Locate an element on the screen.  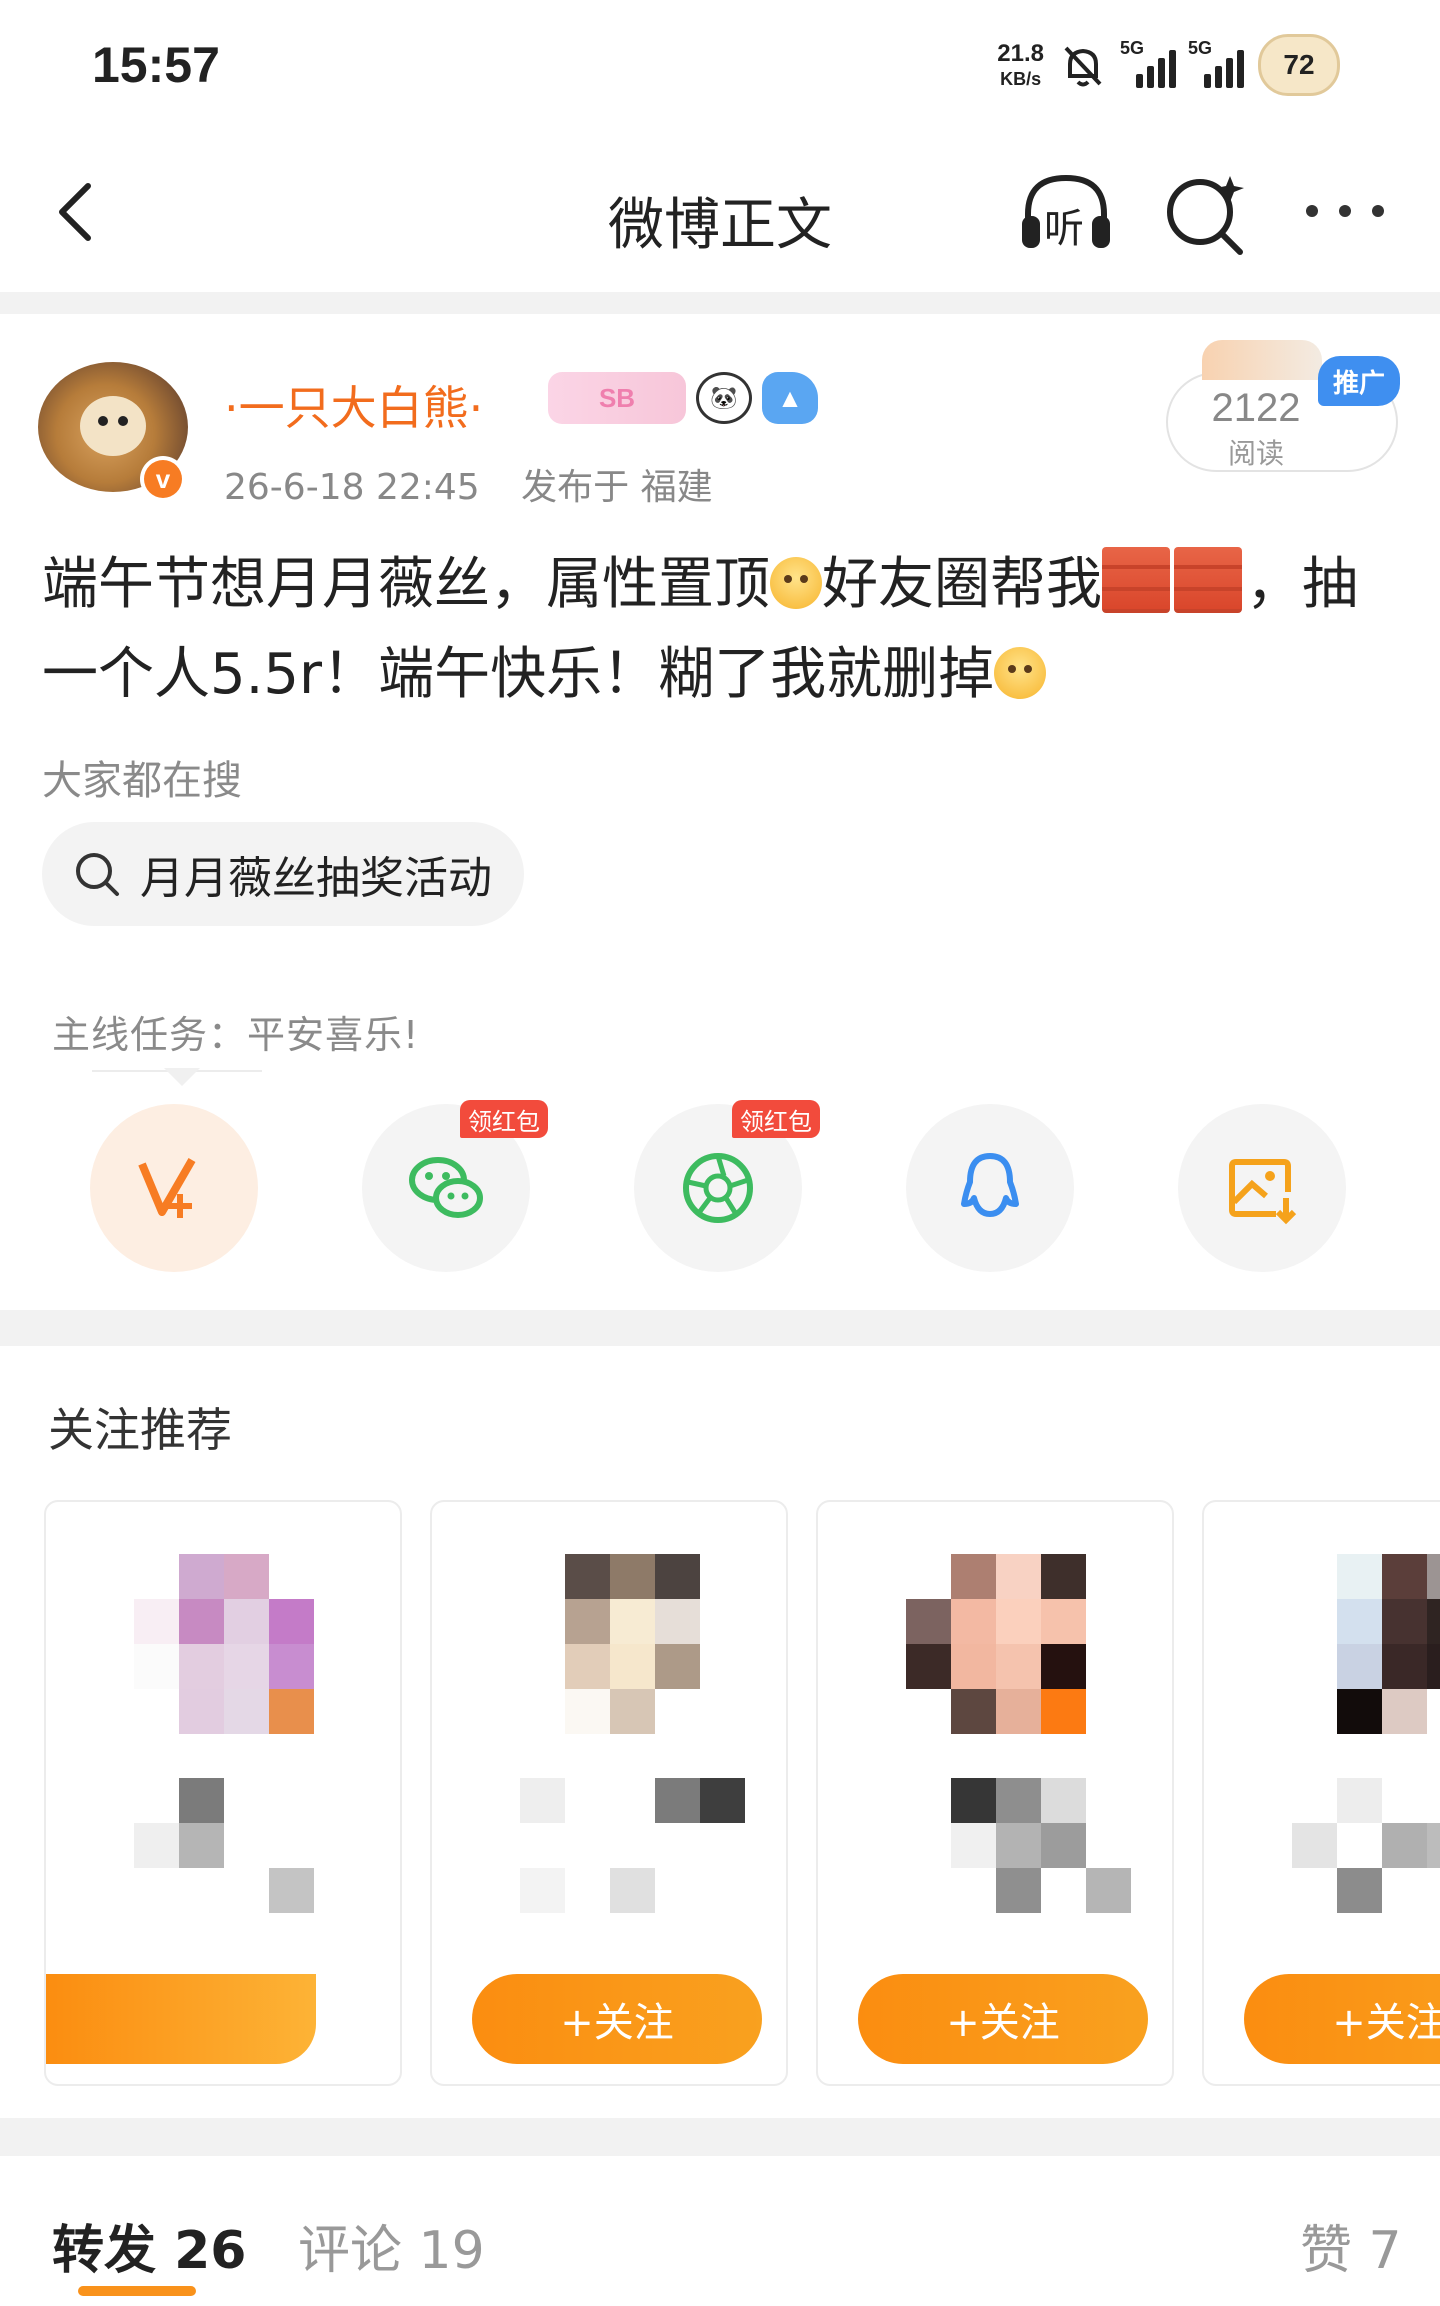
author-avatar: v is located at coordinates (113, 432).